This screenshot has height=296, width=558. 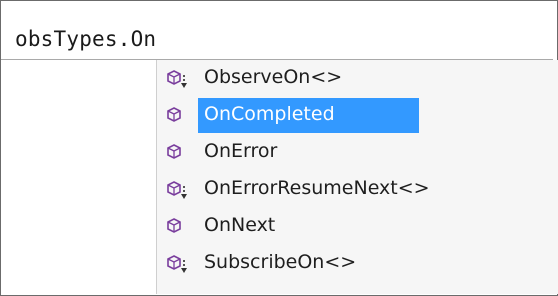 I want to click on completion-item-label: SubscribeOn<>, so click(x=280, y=262).